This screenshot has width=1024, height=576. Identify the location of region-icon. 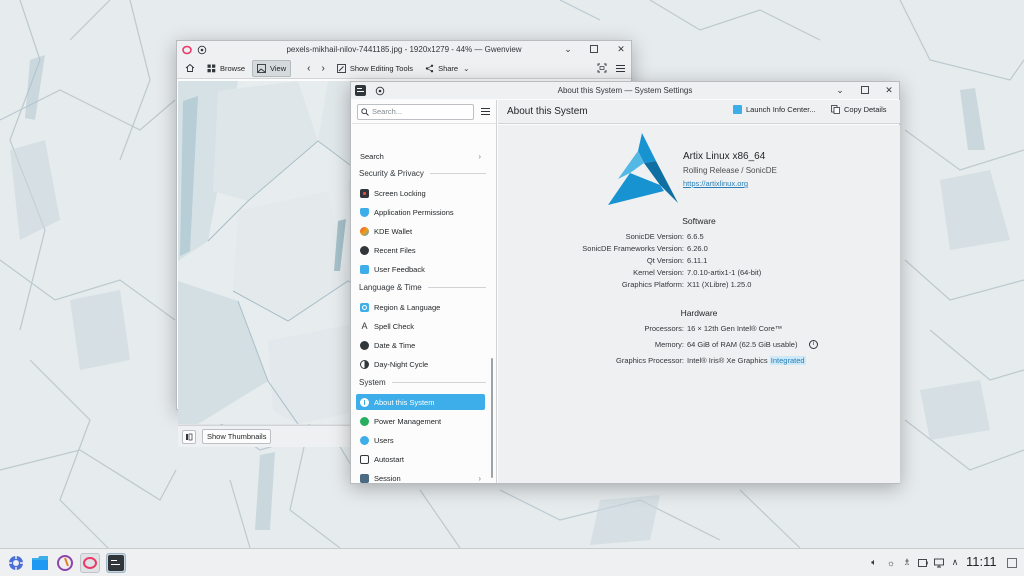
(364, 307).